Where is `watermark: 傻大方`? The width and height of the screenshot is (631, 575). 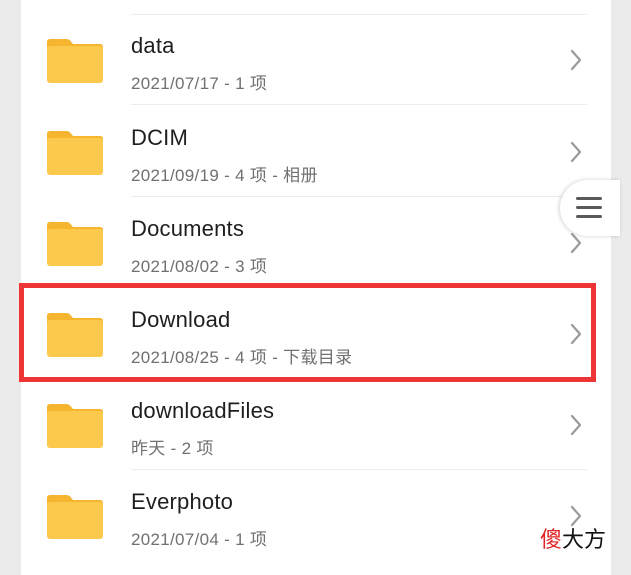 watermark: 傻大方 is located at coordinates (573, 538).